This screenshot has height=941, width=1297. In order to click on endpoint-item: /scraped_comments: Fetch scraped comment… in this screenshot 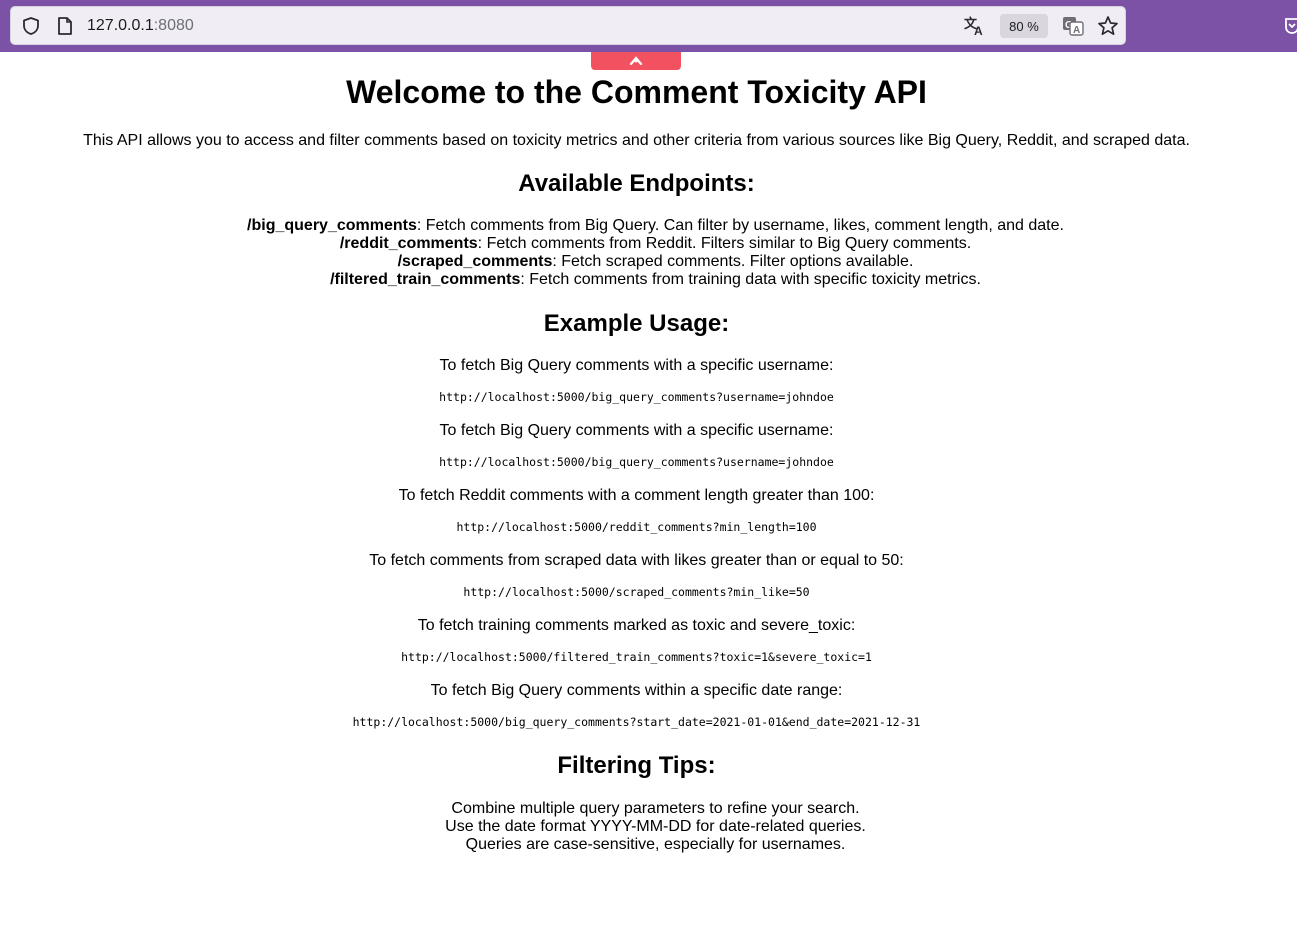, I will do `click(648, 262)`.